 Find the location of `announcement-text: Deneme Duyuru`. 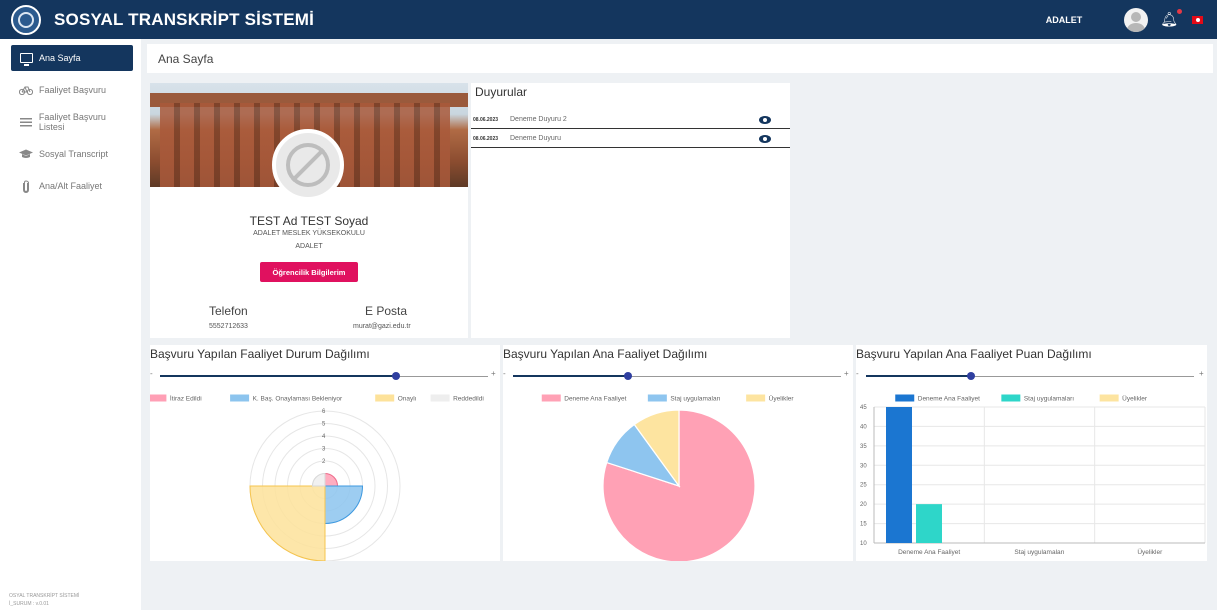

announcement-text: Deneme Duyuru is located at coordinates (535, 138).